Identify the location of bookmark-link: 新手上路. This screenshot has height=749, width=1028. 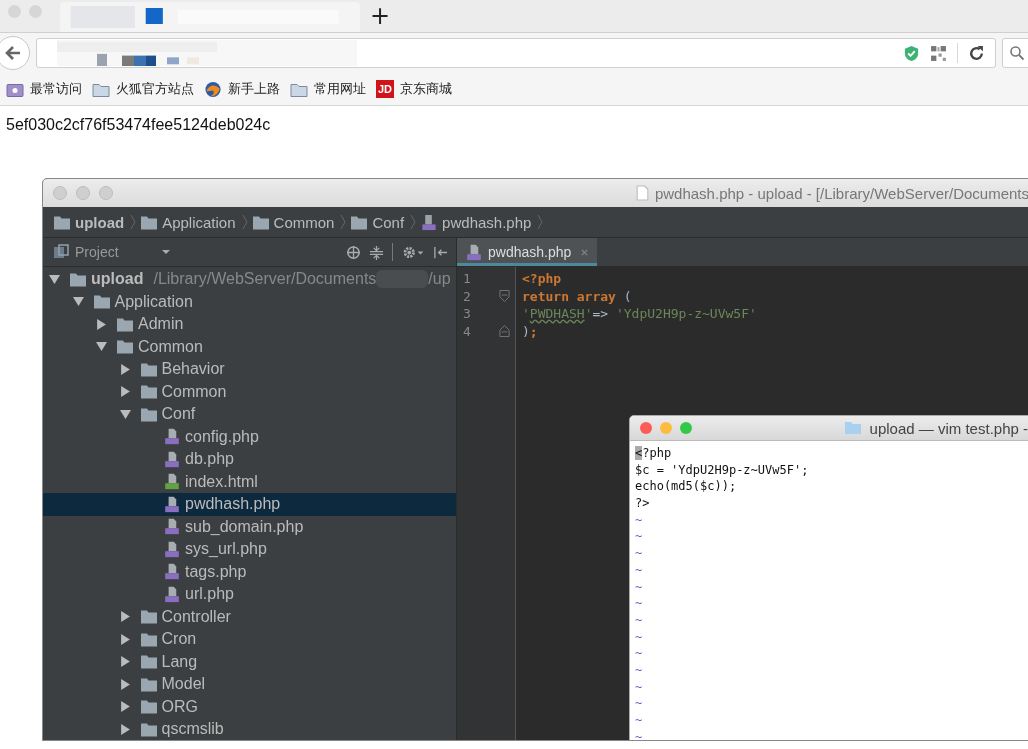
(242, 89).